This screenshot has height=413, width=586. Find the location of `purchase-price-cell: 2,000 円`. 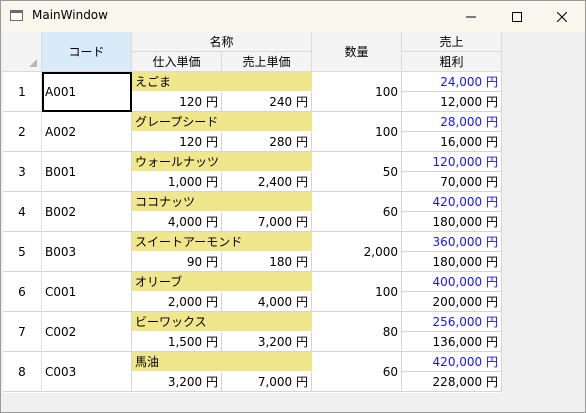

purchase-price-cell: 2,000 円 is located at coordinates (177, 302).